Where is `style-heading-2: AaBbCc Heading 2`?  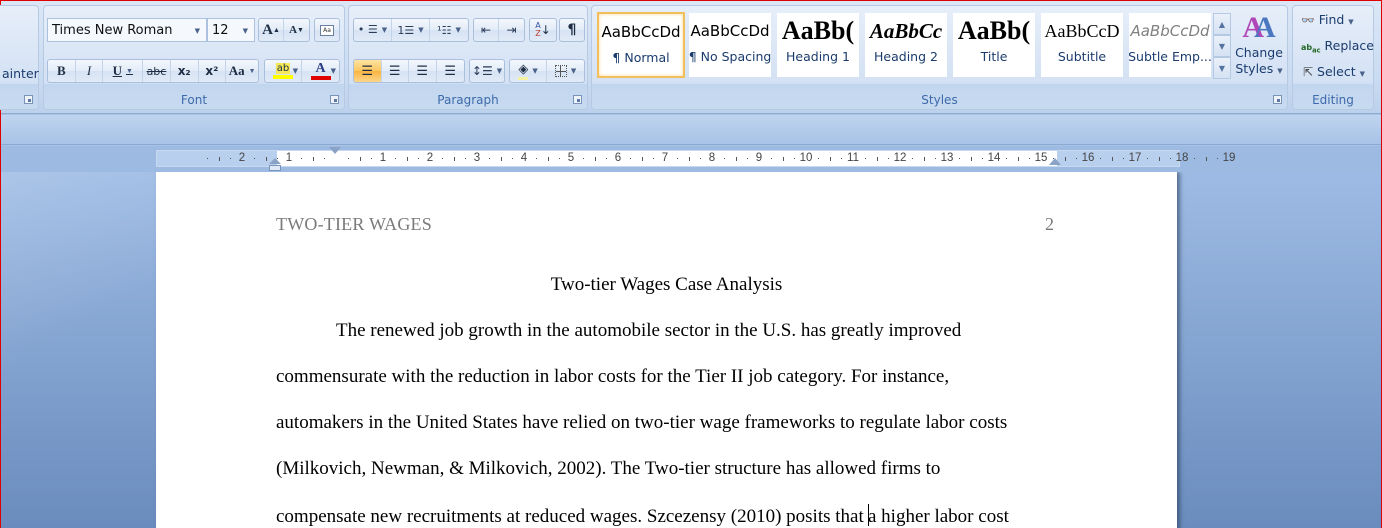
style-heading-2: AaBbCc Heading 2 is located at coordinates (906, 45).